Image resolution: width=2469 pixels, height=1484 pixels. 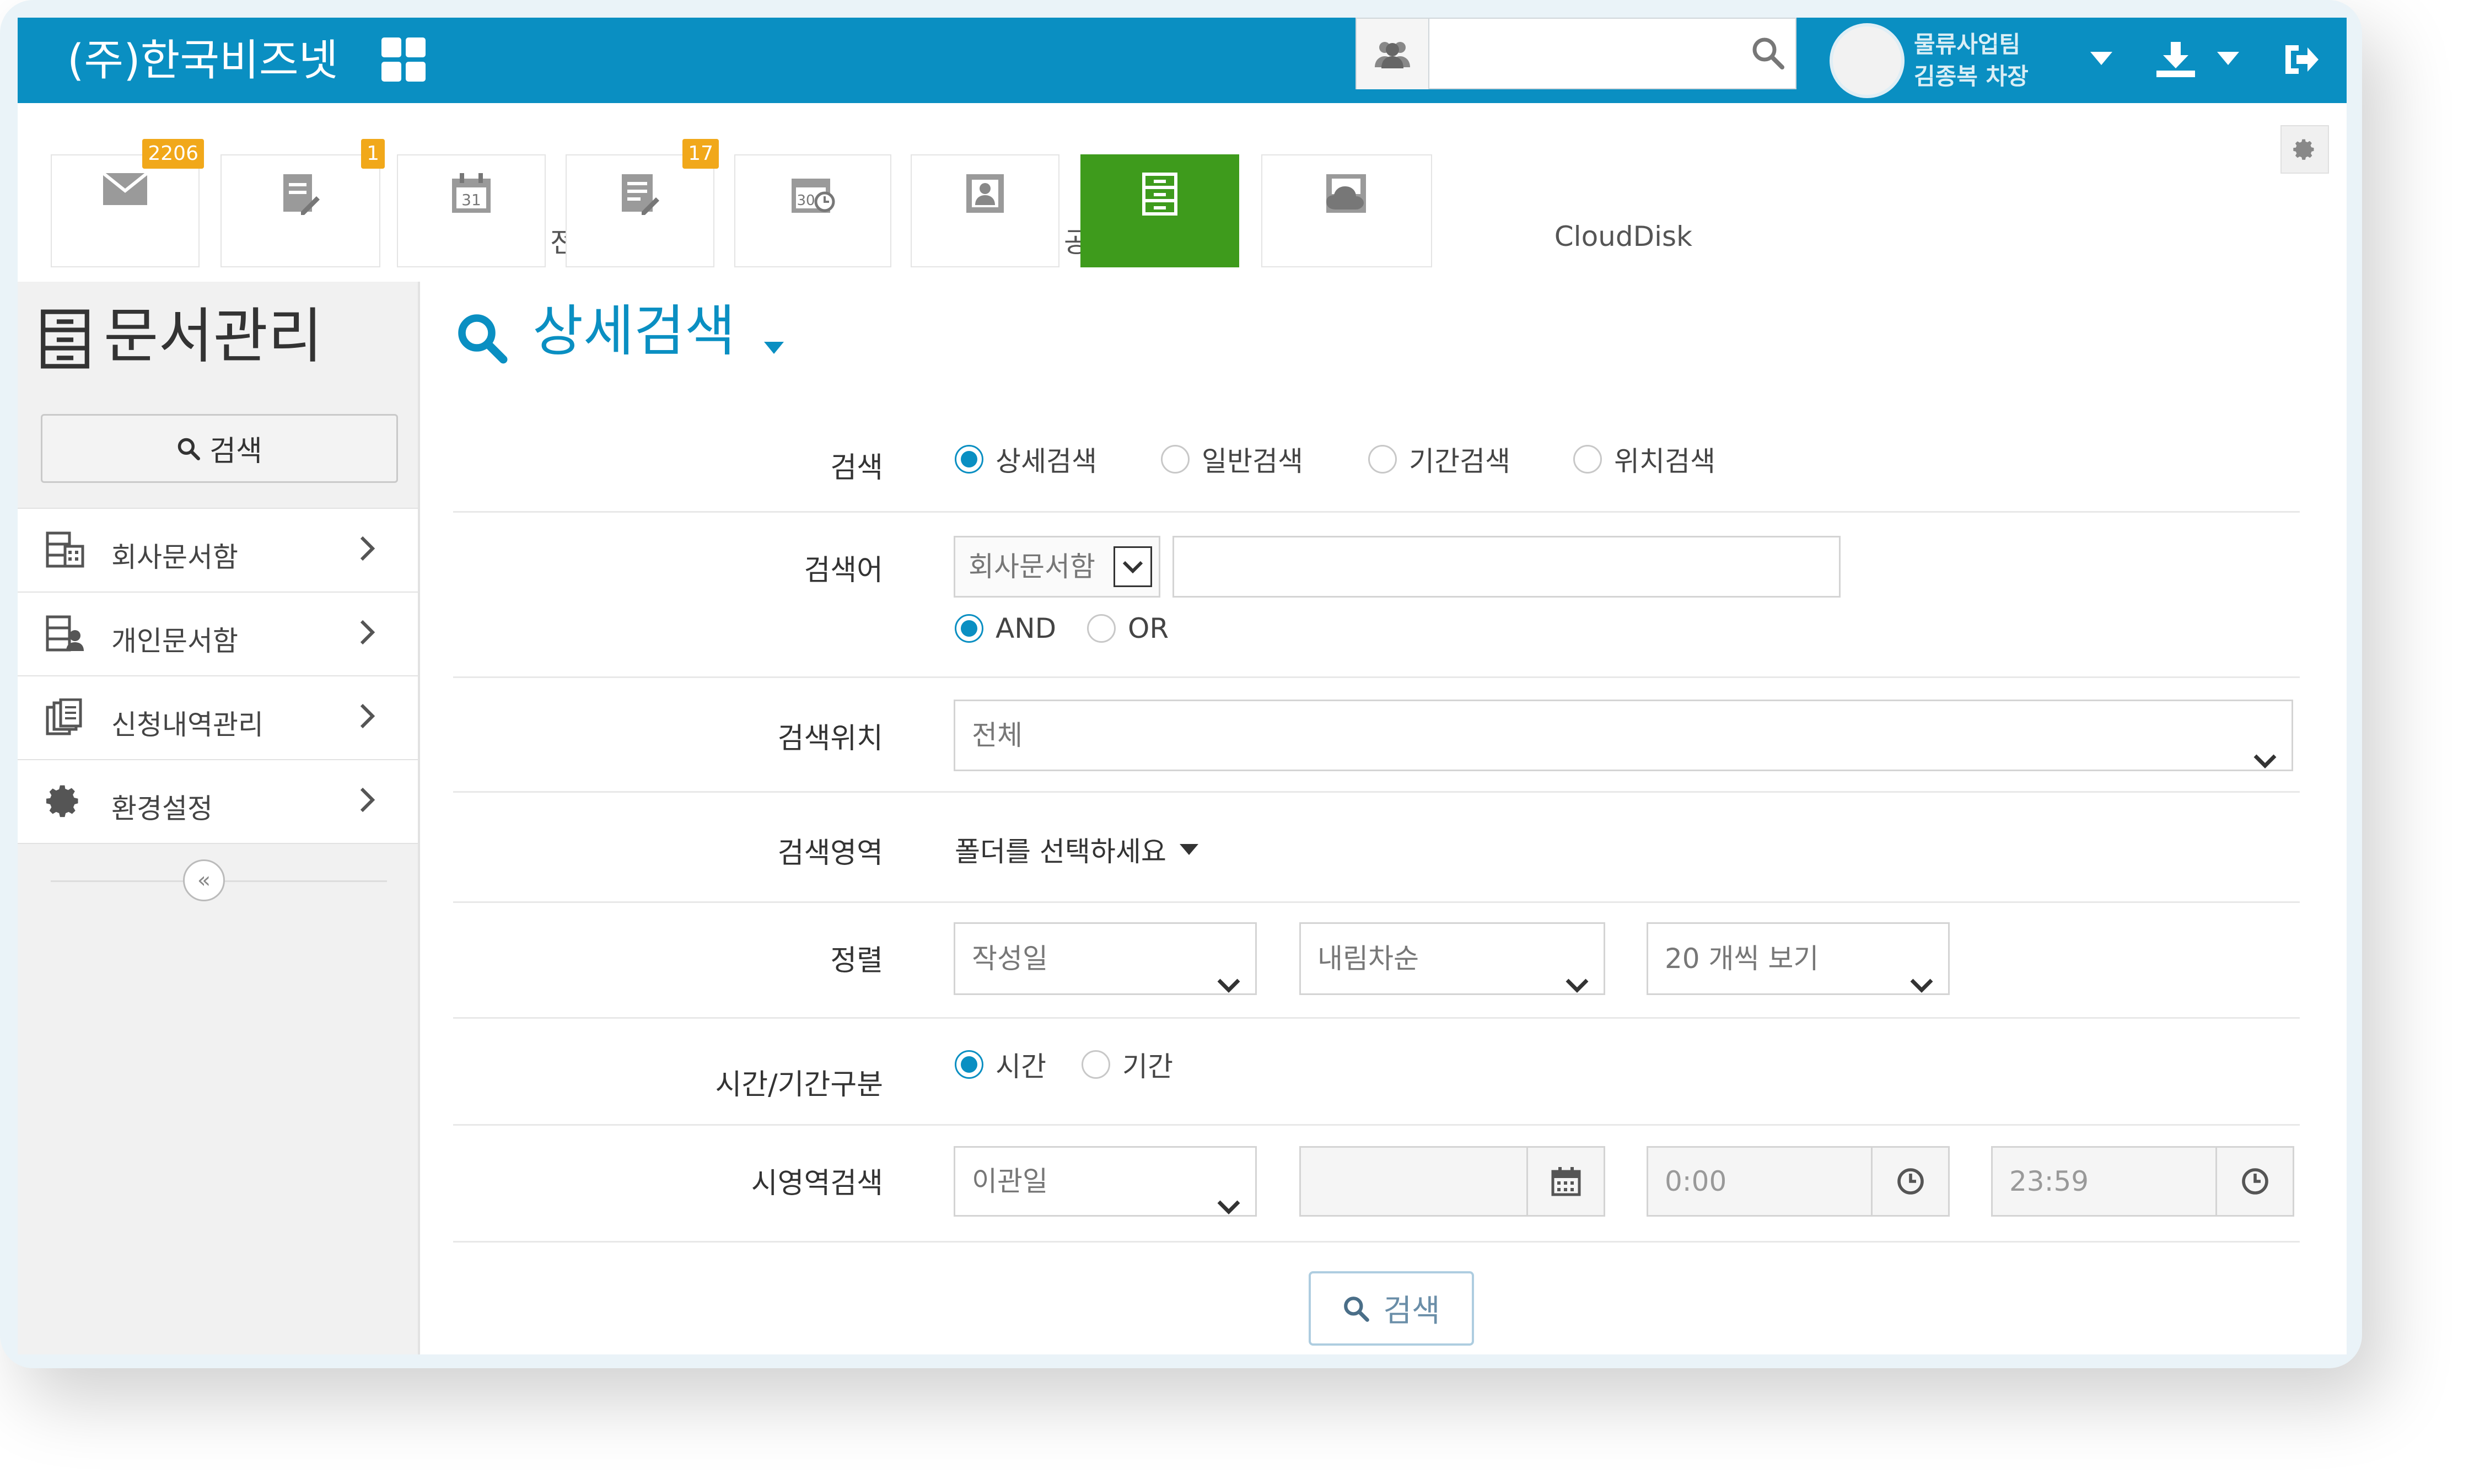 I want to click on sidebar-item-requests: 신청내역관리, so click(x=218, y=717).